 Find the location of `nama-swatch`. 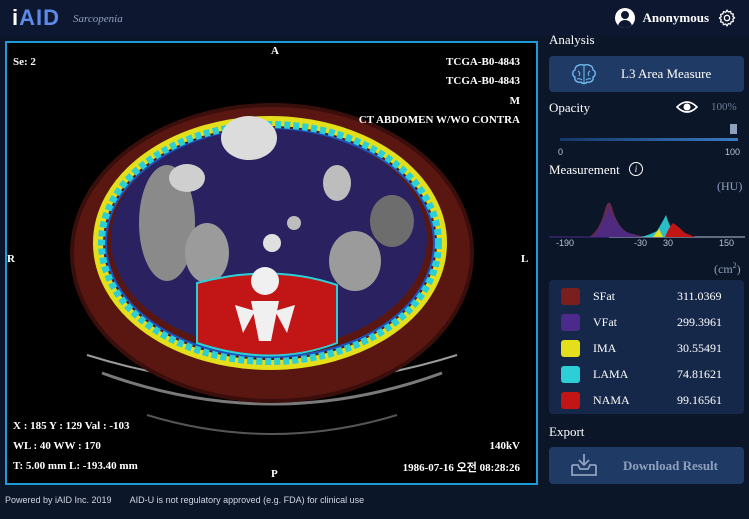

nama-swatch is located at coordinates (570, 400).